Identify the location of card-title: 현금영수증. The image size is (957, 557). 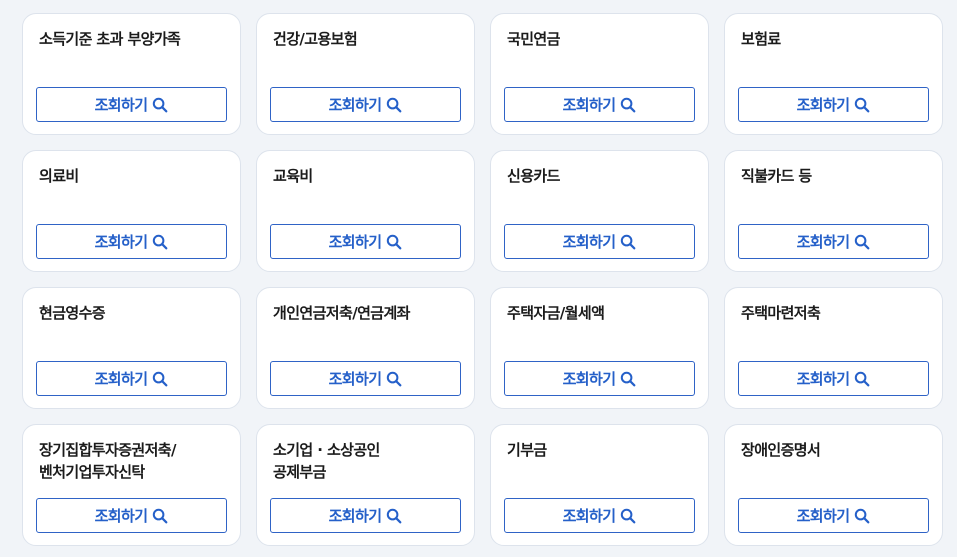
(72, 313).